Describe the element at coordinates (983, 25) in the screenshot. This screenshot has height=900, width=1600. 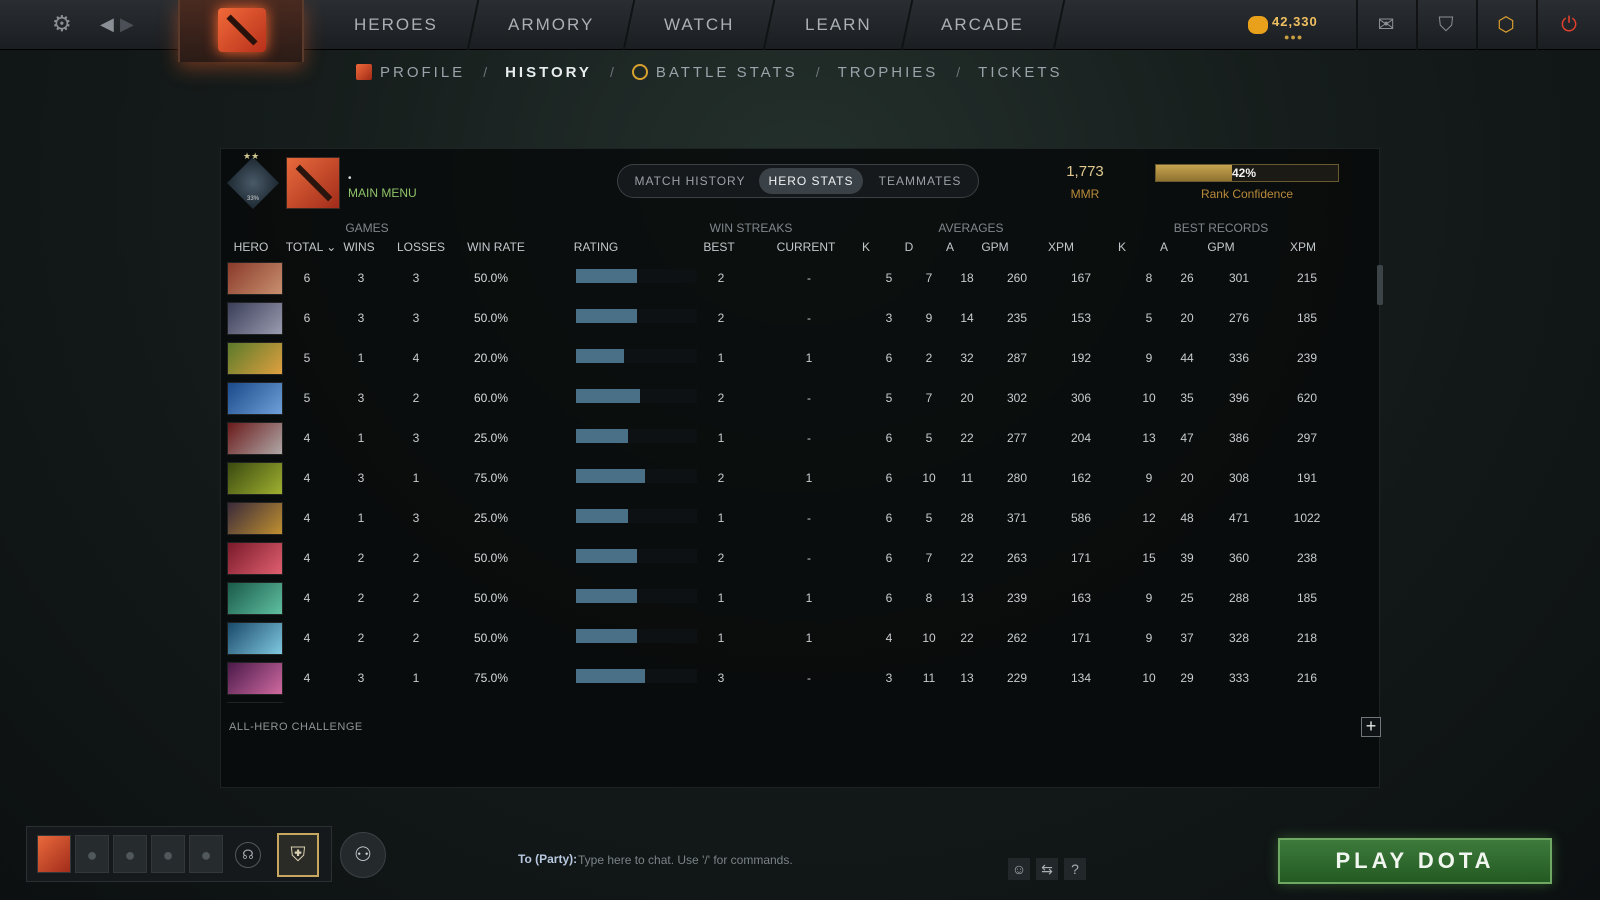
I see `nav-arcade: ARCADE` at that location.